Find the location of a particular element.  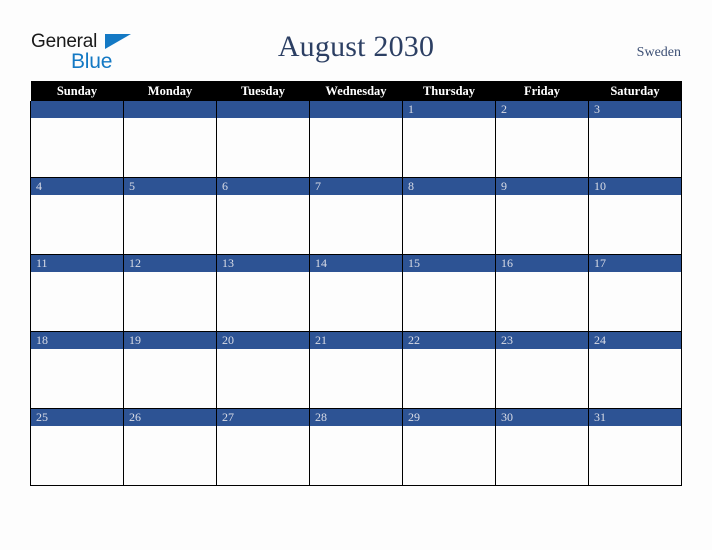

calendar-day-cell: 30 is located at coordinates (542, 447).